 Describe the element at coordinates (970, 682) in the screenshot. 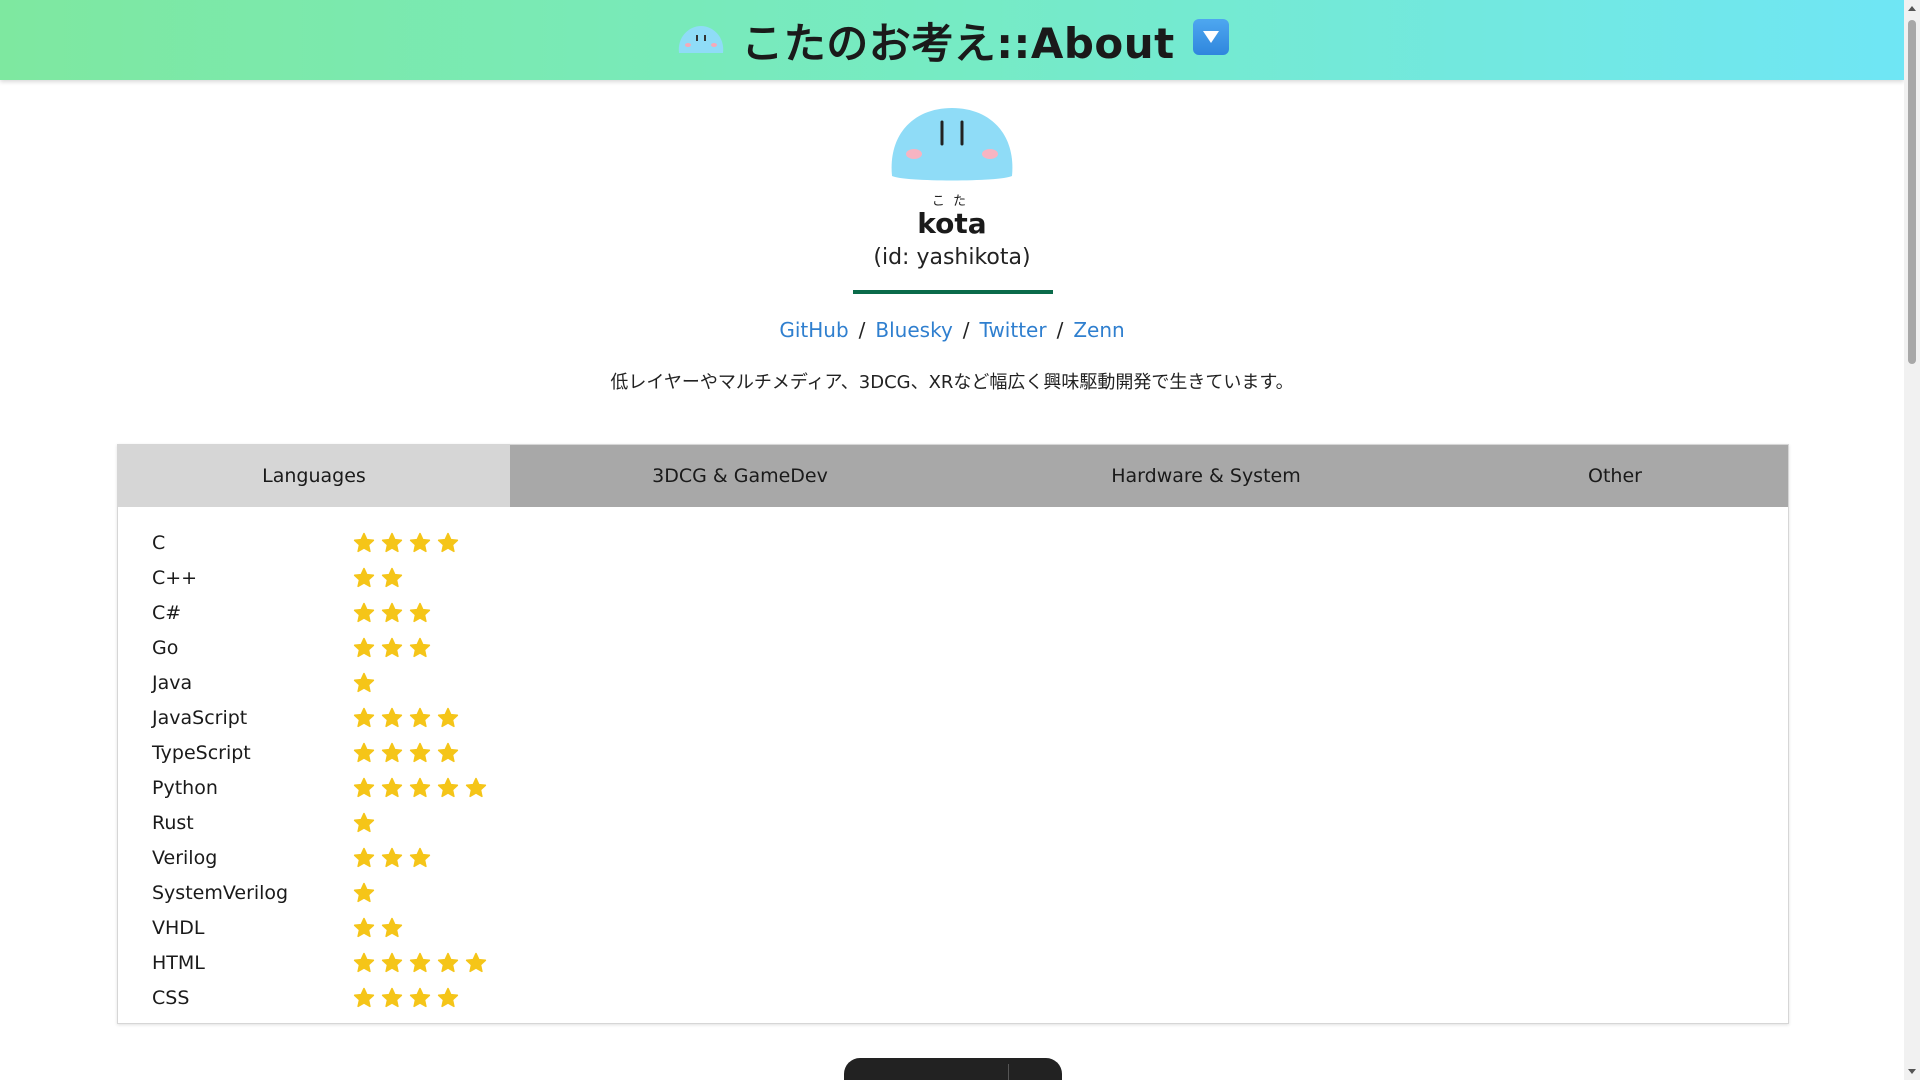

I see `skill-row: Java` at that location.